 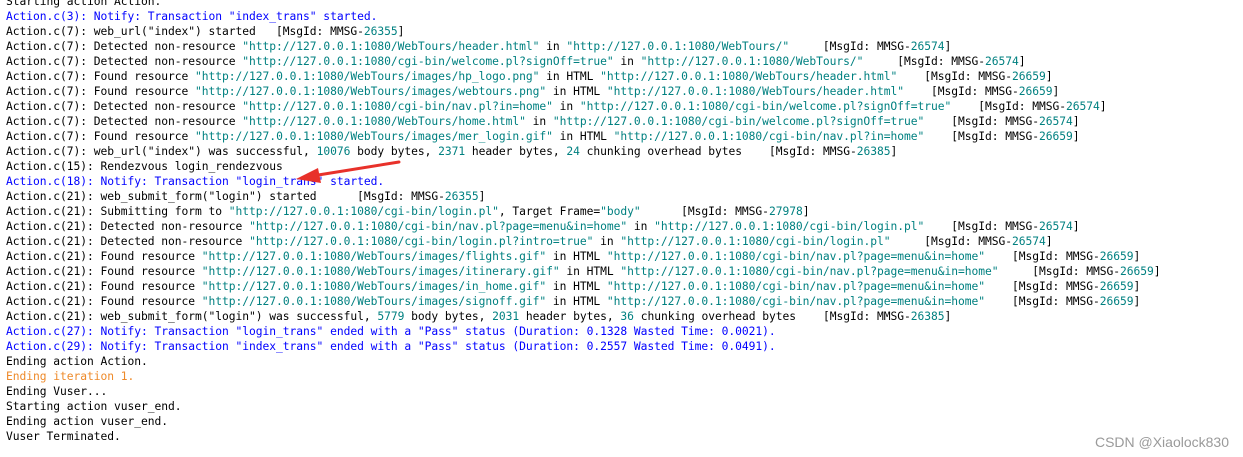 I want to click on log-line: Ending action Action., so click(x=583, y=361).